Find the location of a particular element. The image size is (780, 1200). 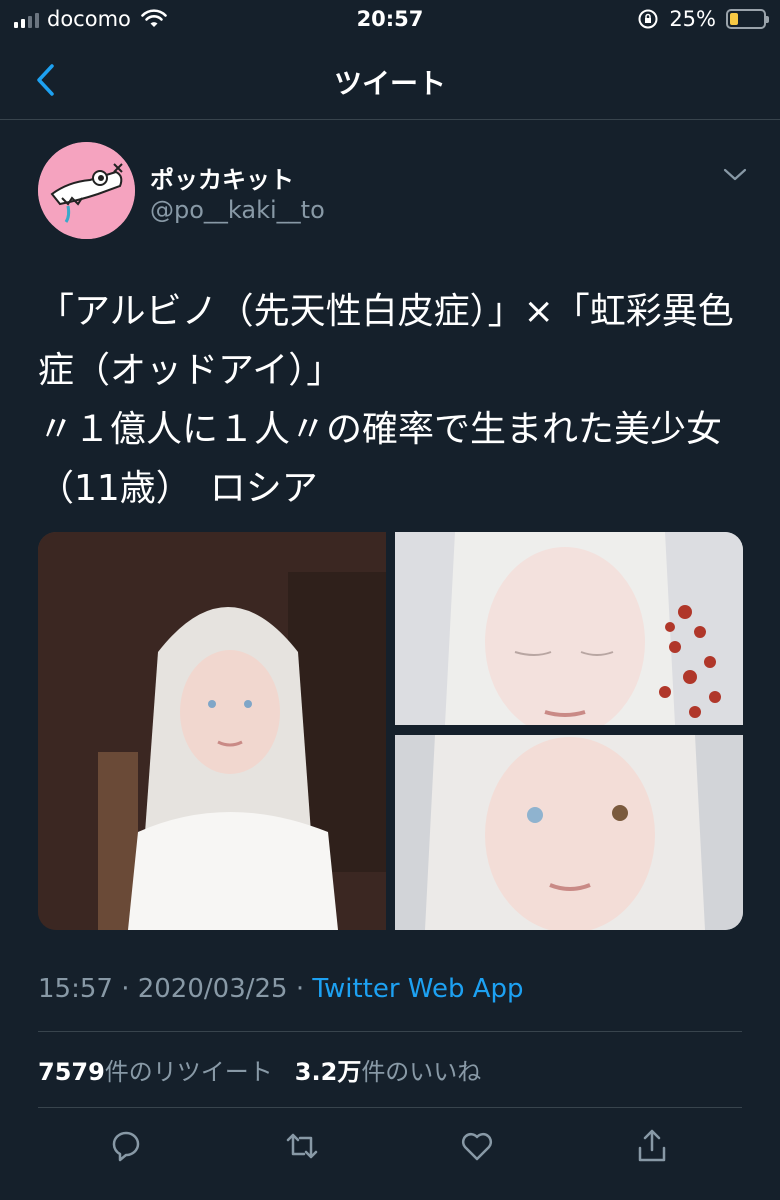

rotation-lock-icon is located at coordinates (648, 19).